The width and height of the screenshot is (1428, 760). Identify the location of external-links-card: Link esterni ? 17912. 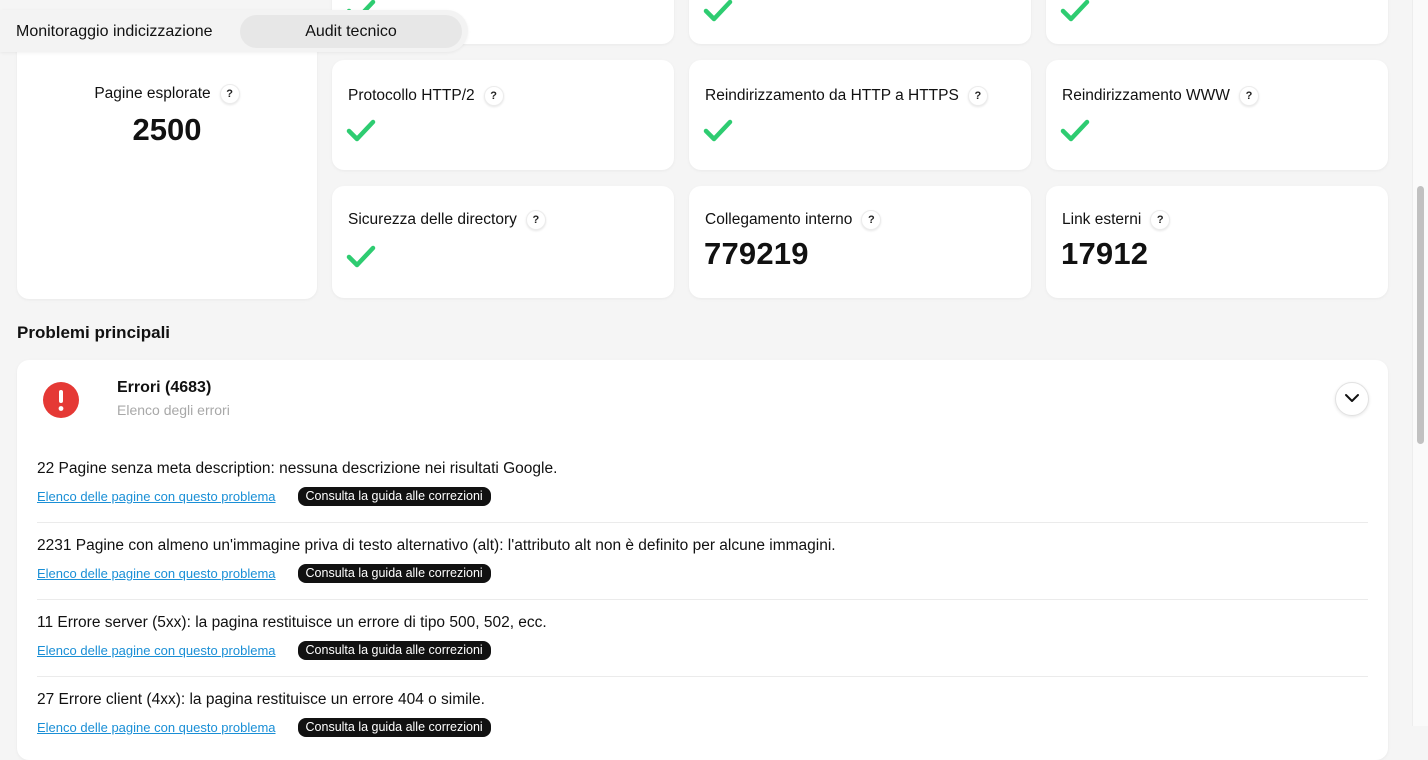
(1217, 242).